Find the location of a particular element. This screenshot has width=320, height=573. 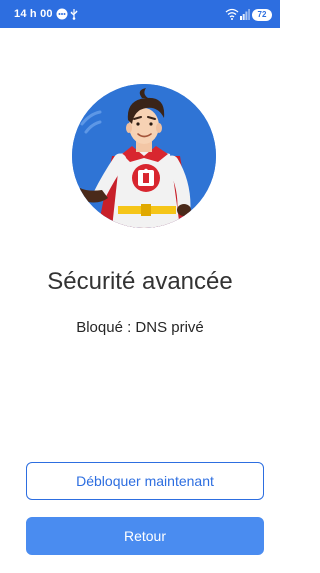

wifi-icon is located at coordinates (232, 16).